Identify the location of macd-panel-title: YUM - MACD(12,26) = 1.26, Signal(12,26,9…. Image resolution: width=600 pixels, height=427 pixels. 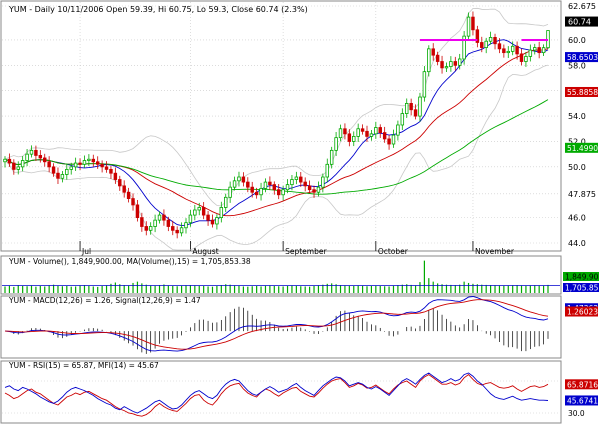
(104, 300).